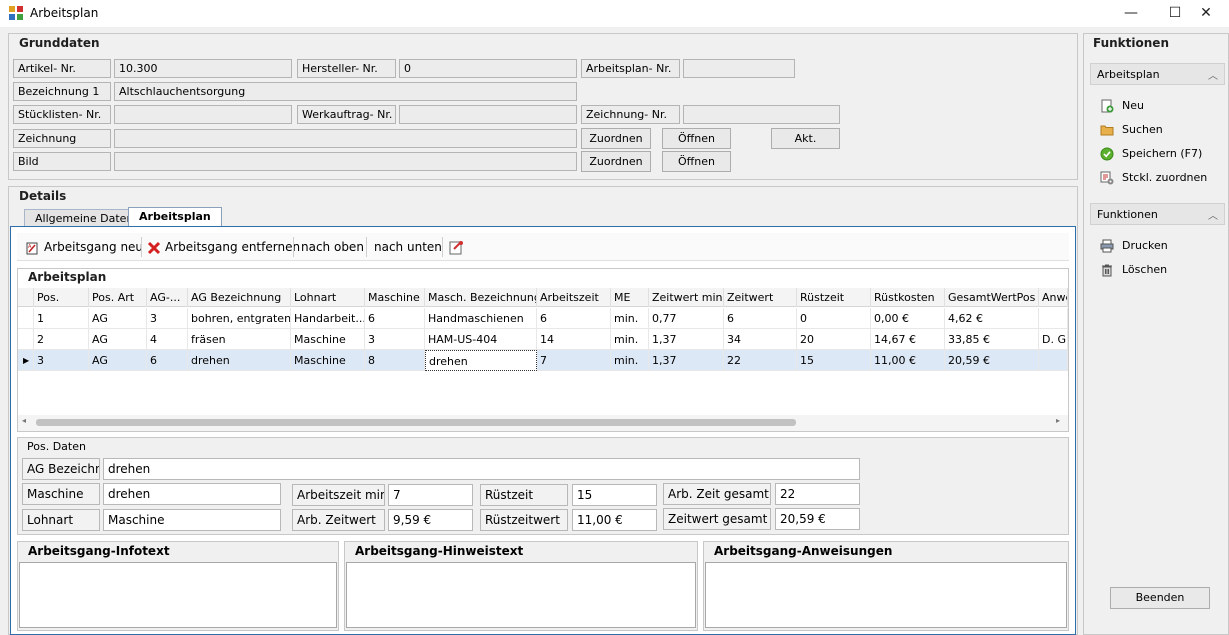 This screenshot has height=635, width=1229. What do you see at coordinates (908, 297) in the screenshot?
I see `column-header: Rüstkosten` at bounding box center [908, 297].